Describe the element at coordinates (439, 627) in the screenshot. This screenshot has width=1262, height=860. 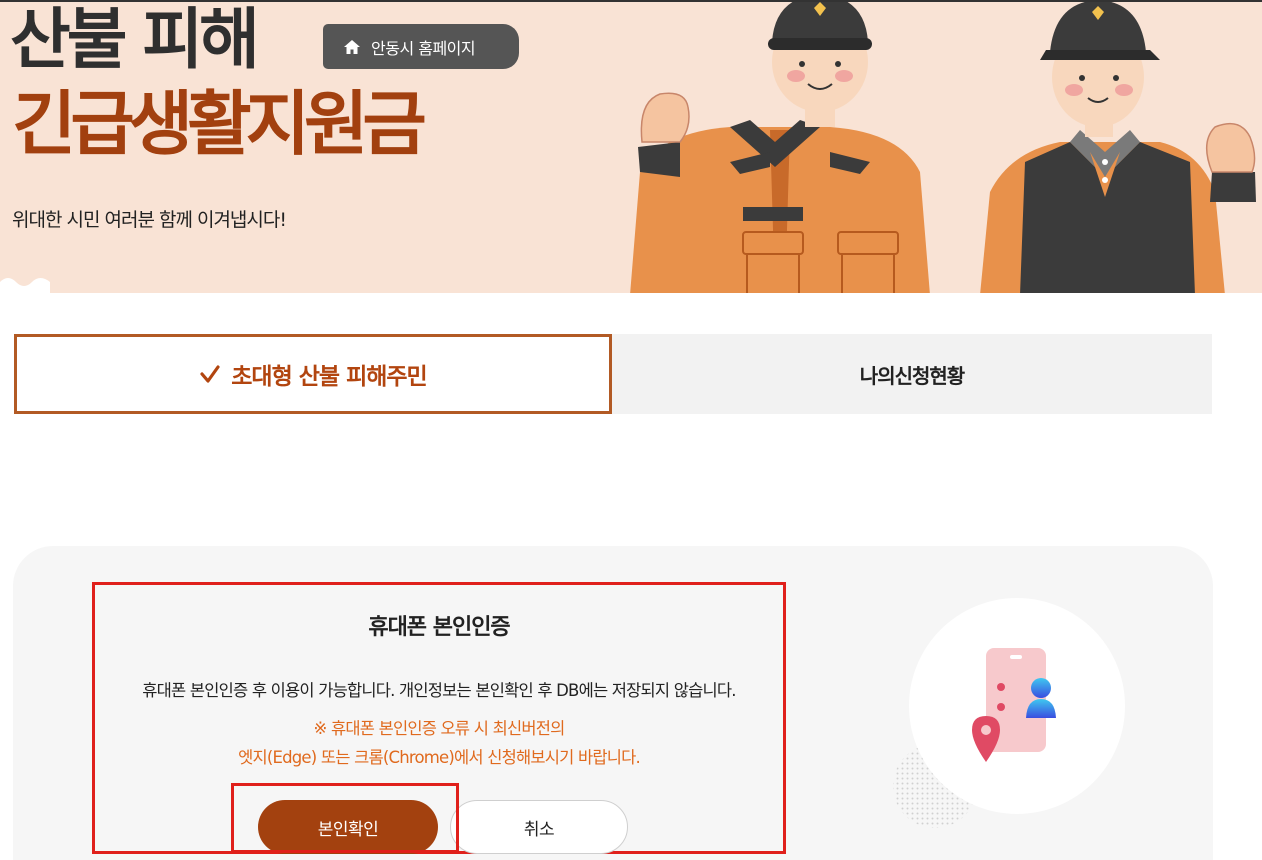
I see `auth-title: 휴대폰 본인인증` at that location.